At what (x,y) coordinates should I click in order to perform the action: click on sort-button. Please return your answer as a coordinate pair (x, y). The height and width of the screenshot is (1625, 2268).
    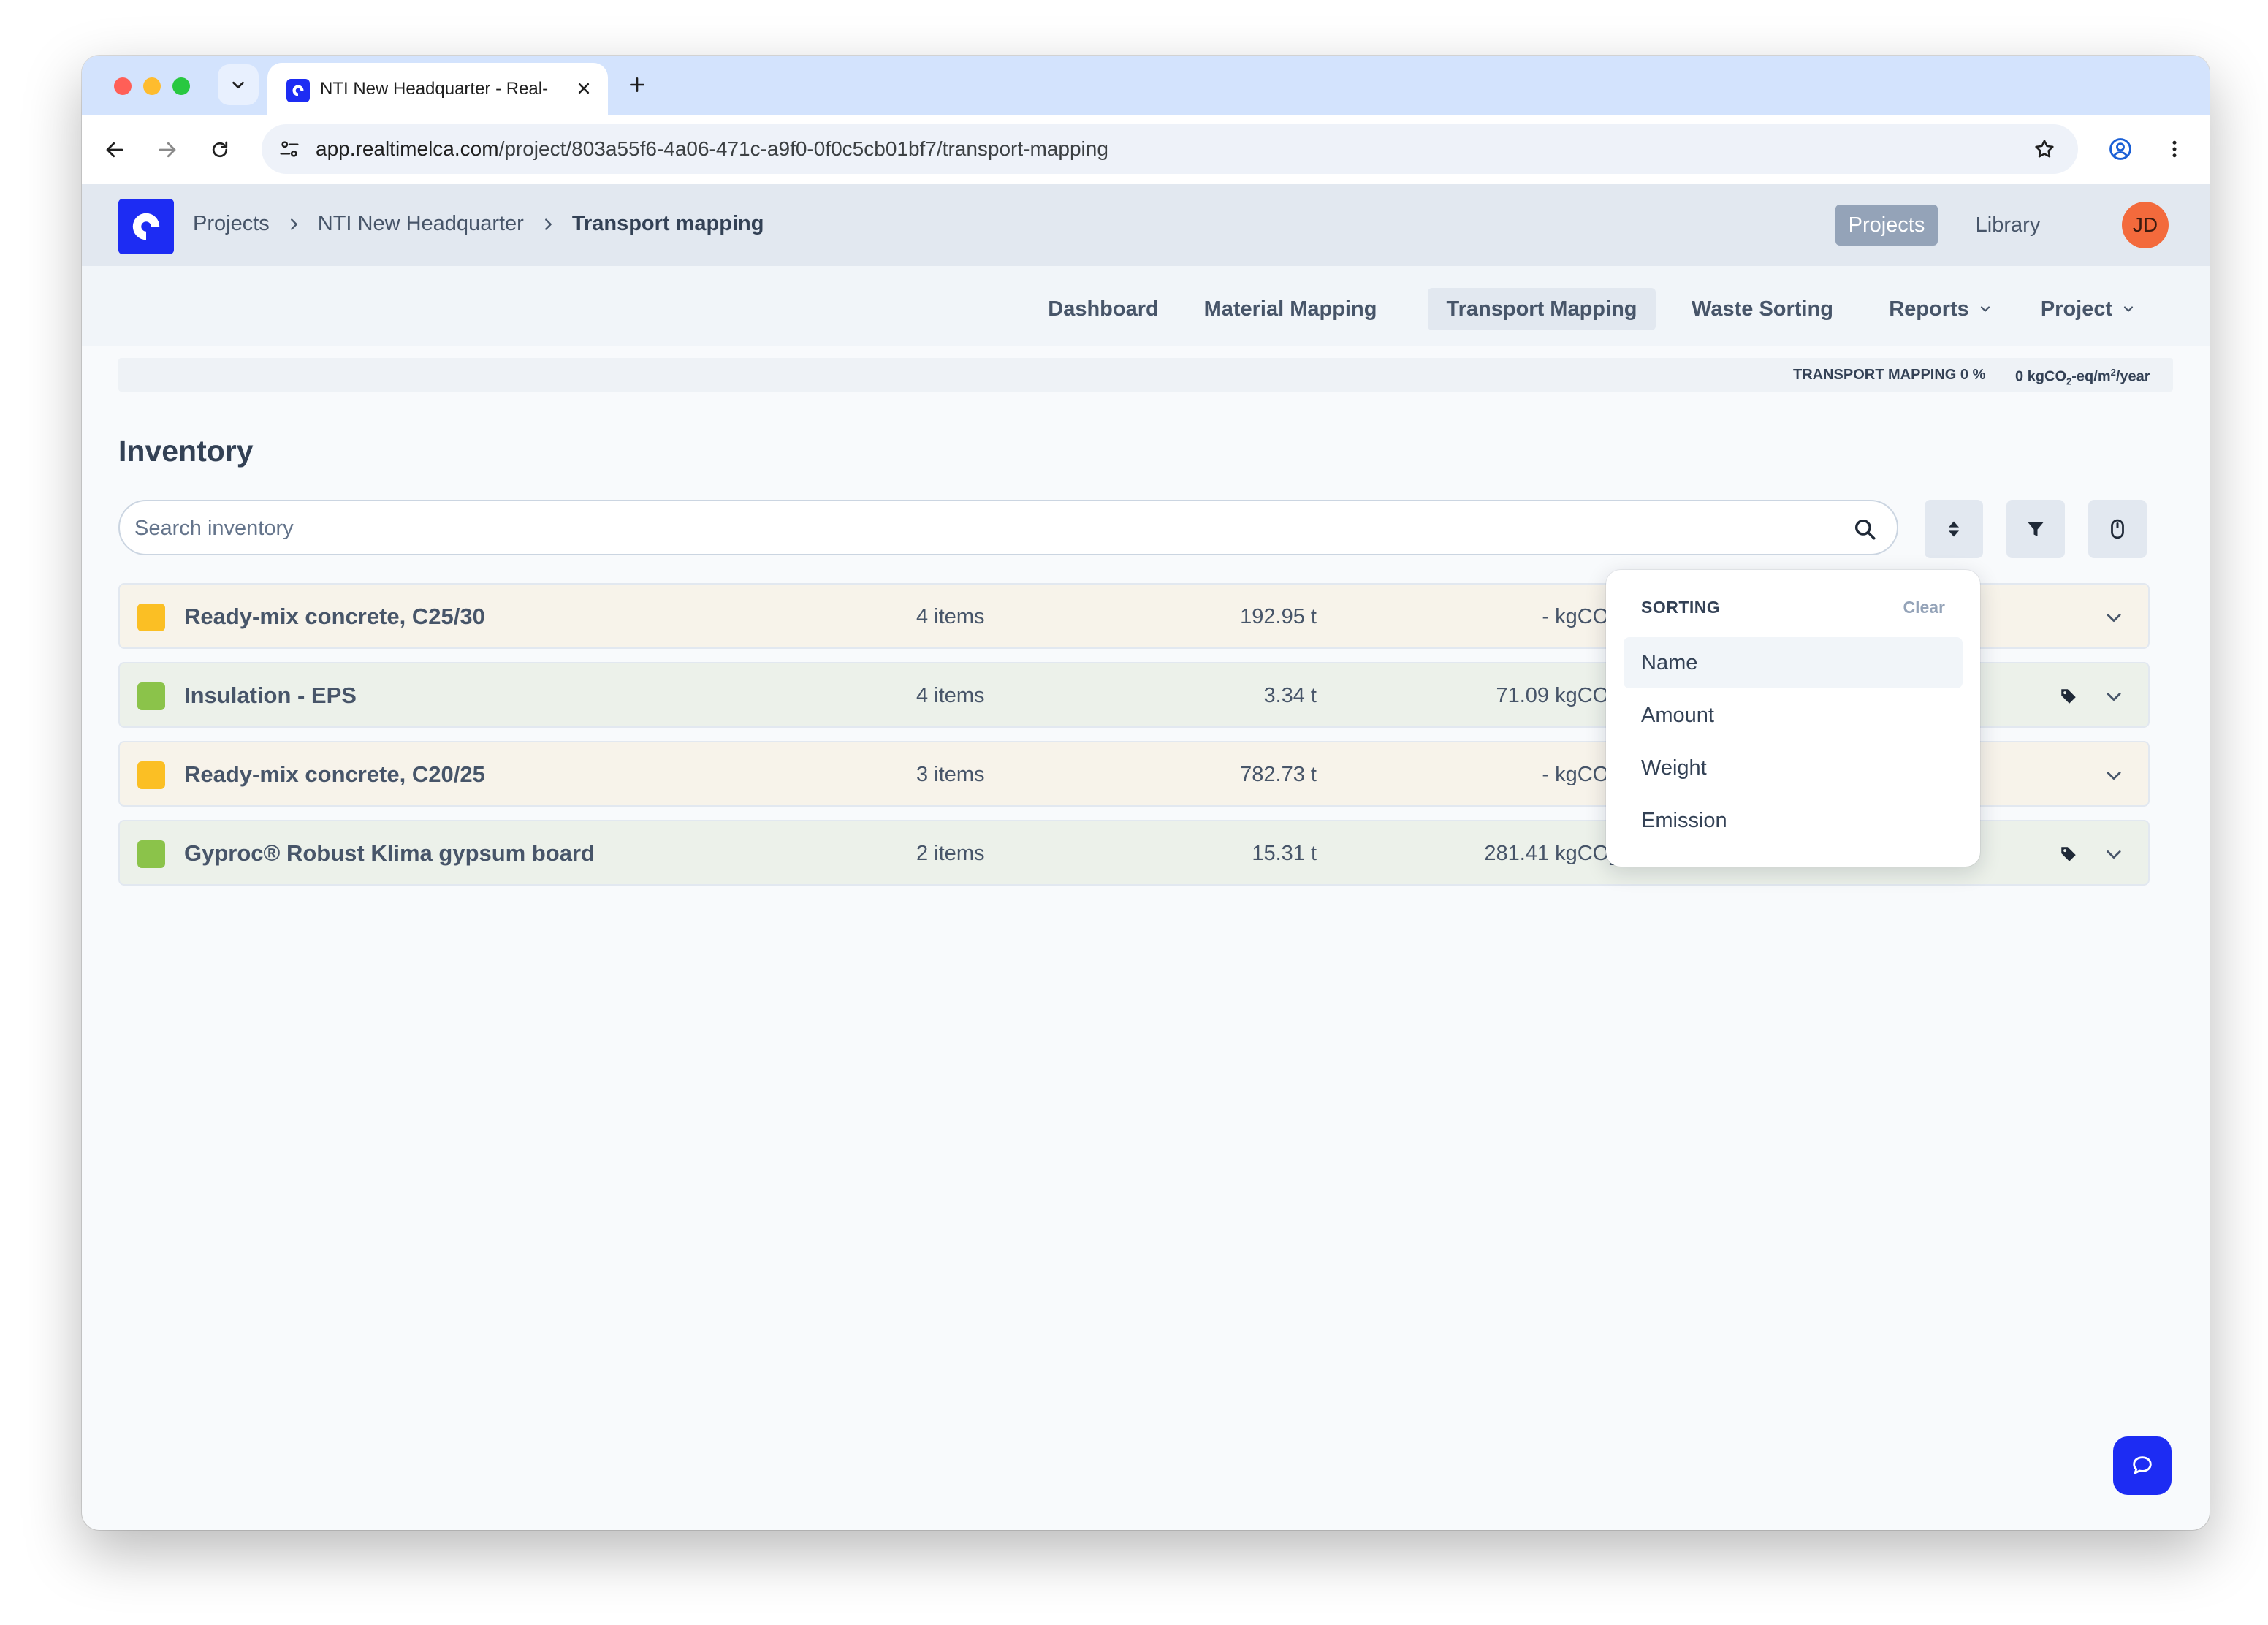
    Looking at the image, I should click on (1954, 529).